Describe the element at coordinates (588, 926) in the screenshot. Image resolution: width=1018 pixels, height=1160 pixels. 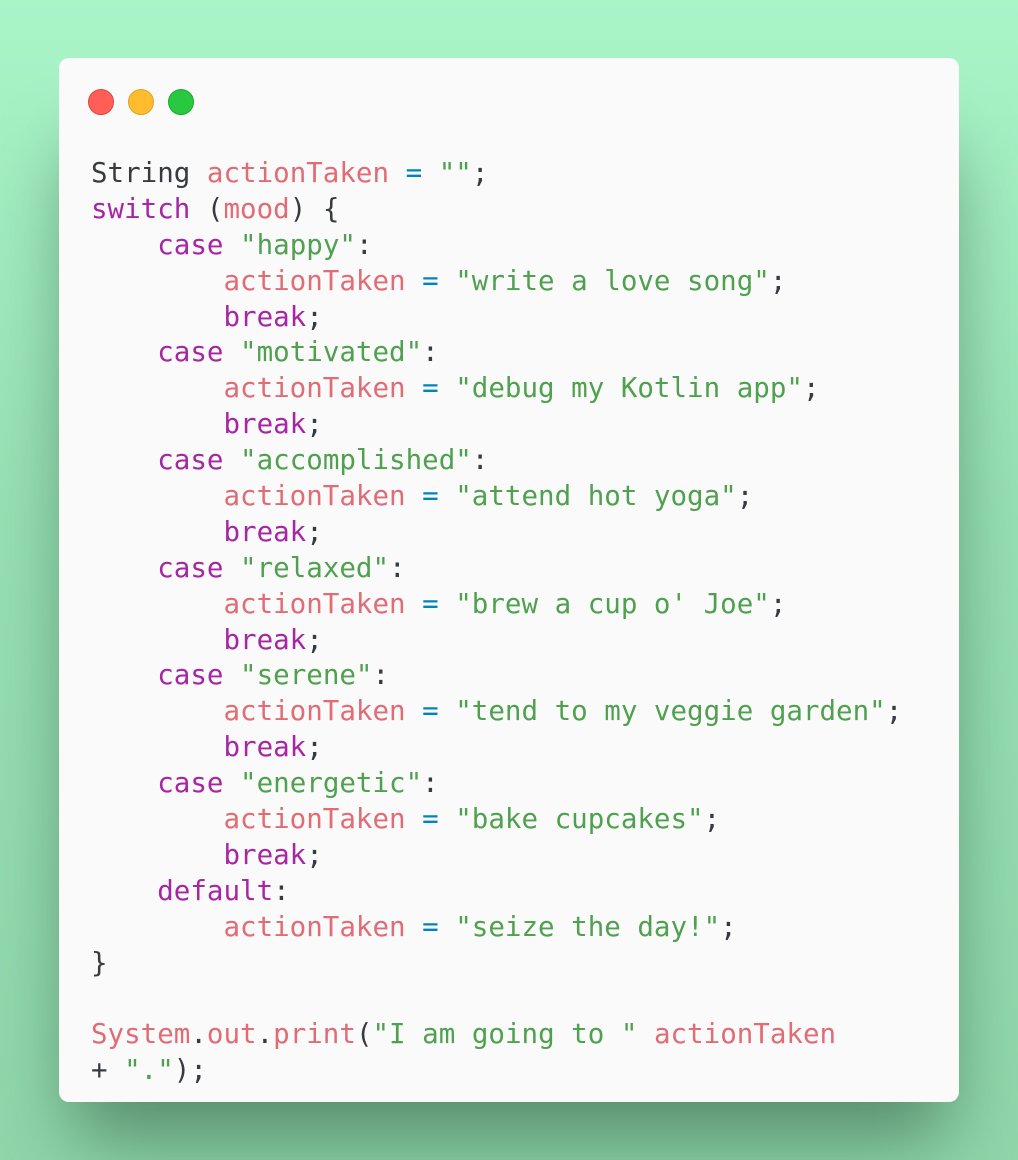
I see `code-token: "seize the day!"` at that location.